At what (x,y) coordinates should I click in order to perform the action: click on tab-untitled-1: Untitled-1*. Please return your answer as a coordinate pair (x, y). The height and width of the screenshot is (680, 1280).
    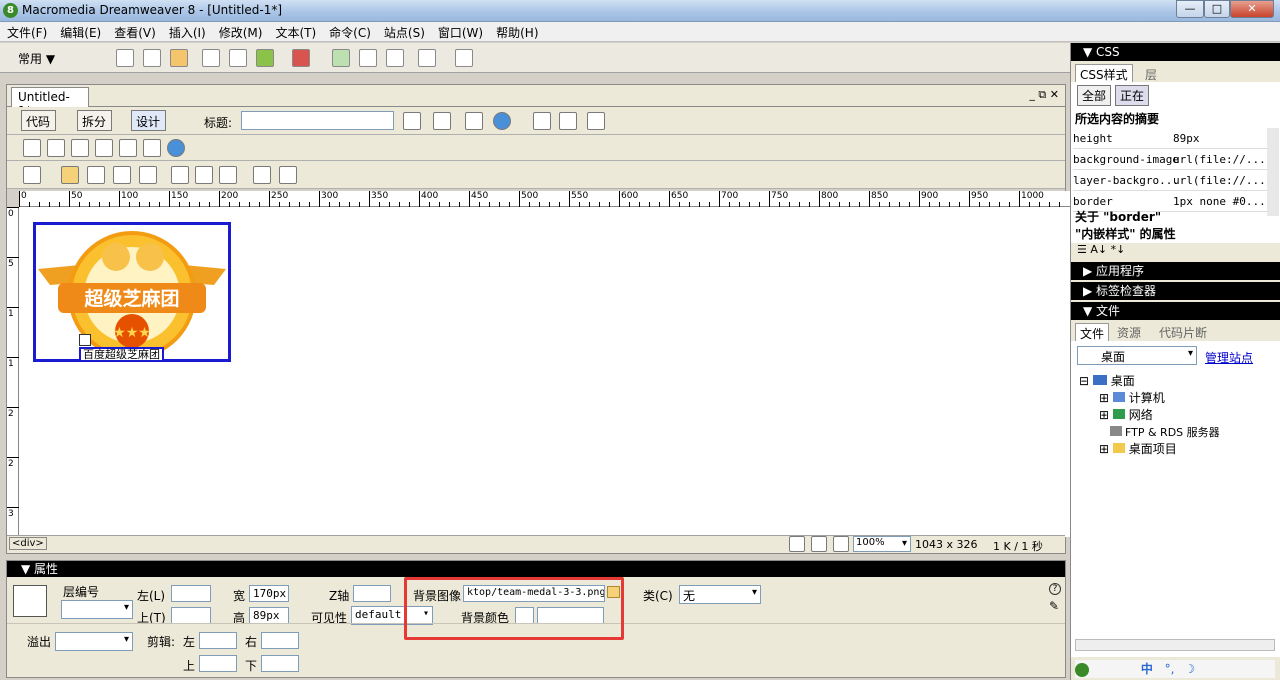
    Looking at the image, I should click on (50, 102).